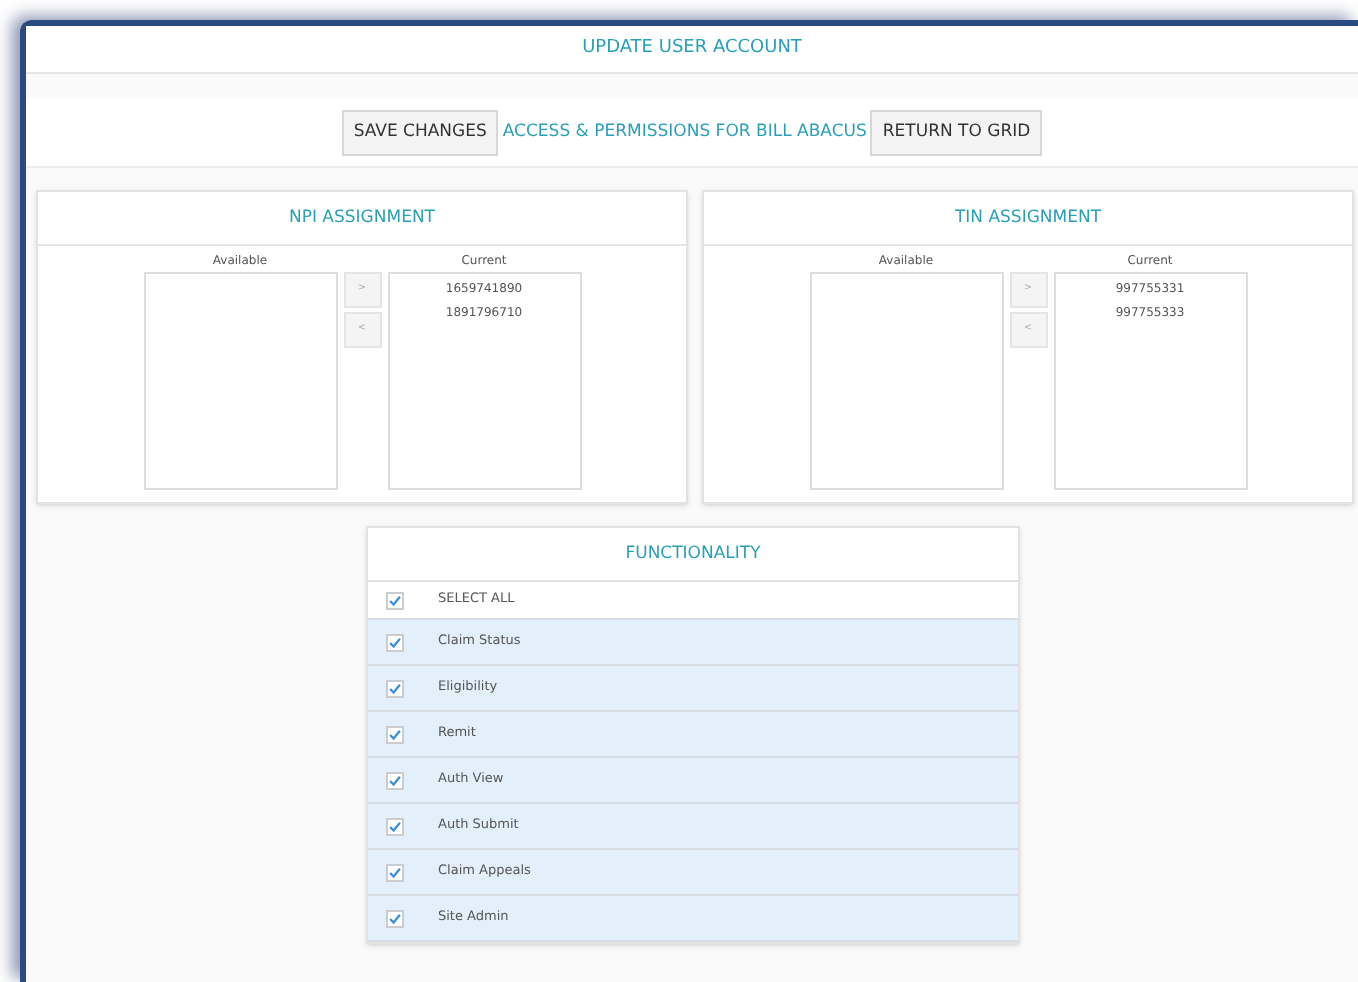  Describe the element at coordinates (361, 218) in the screenshot. I see `panel-title: NPI ASSIGNMENT` at that location.